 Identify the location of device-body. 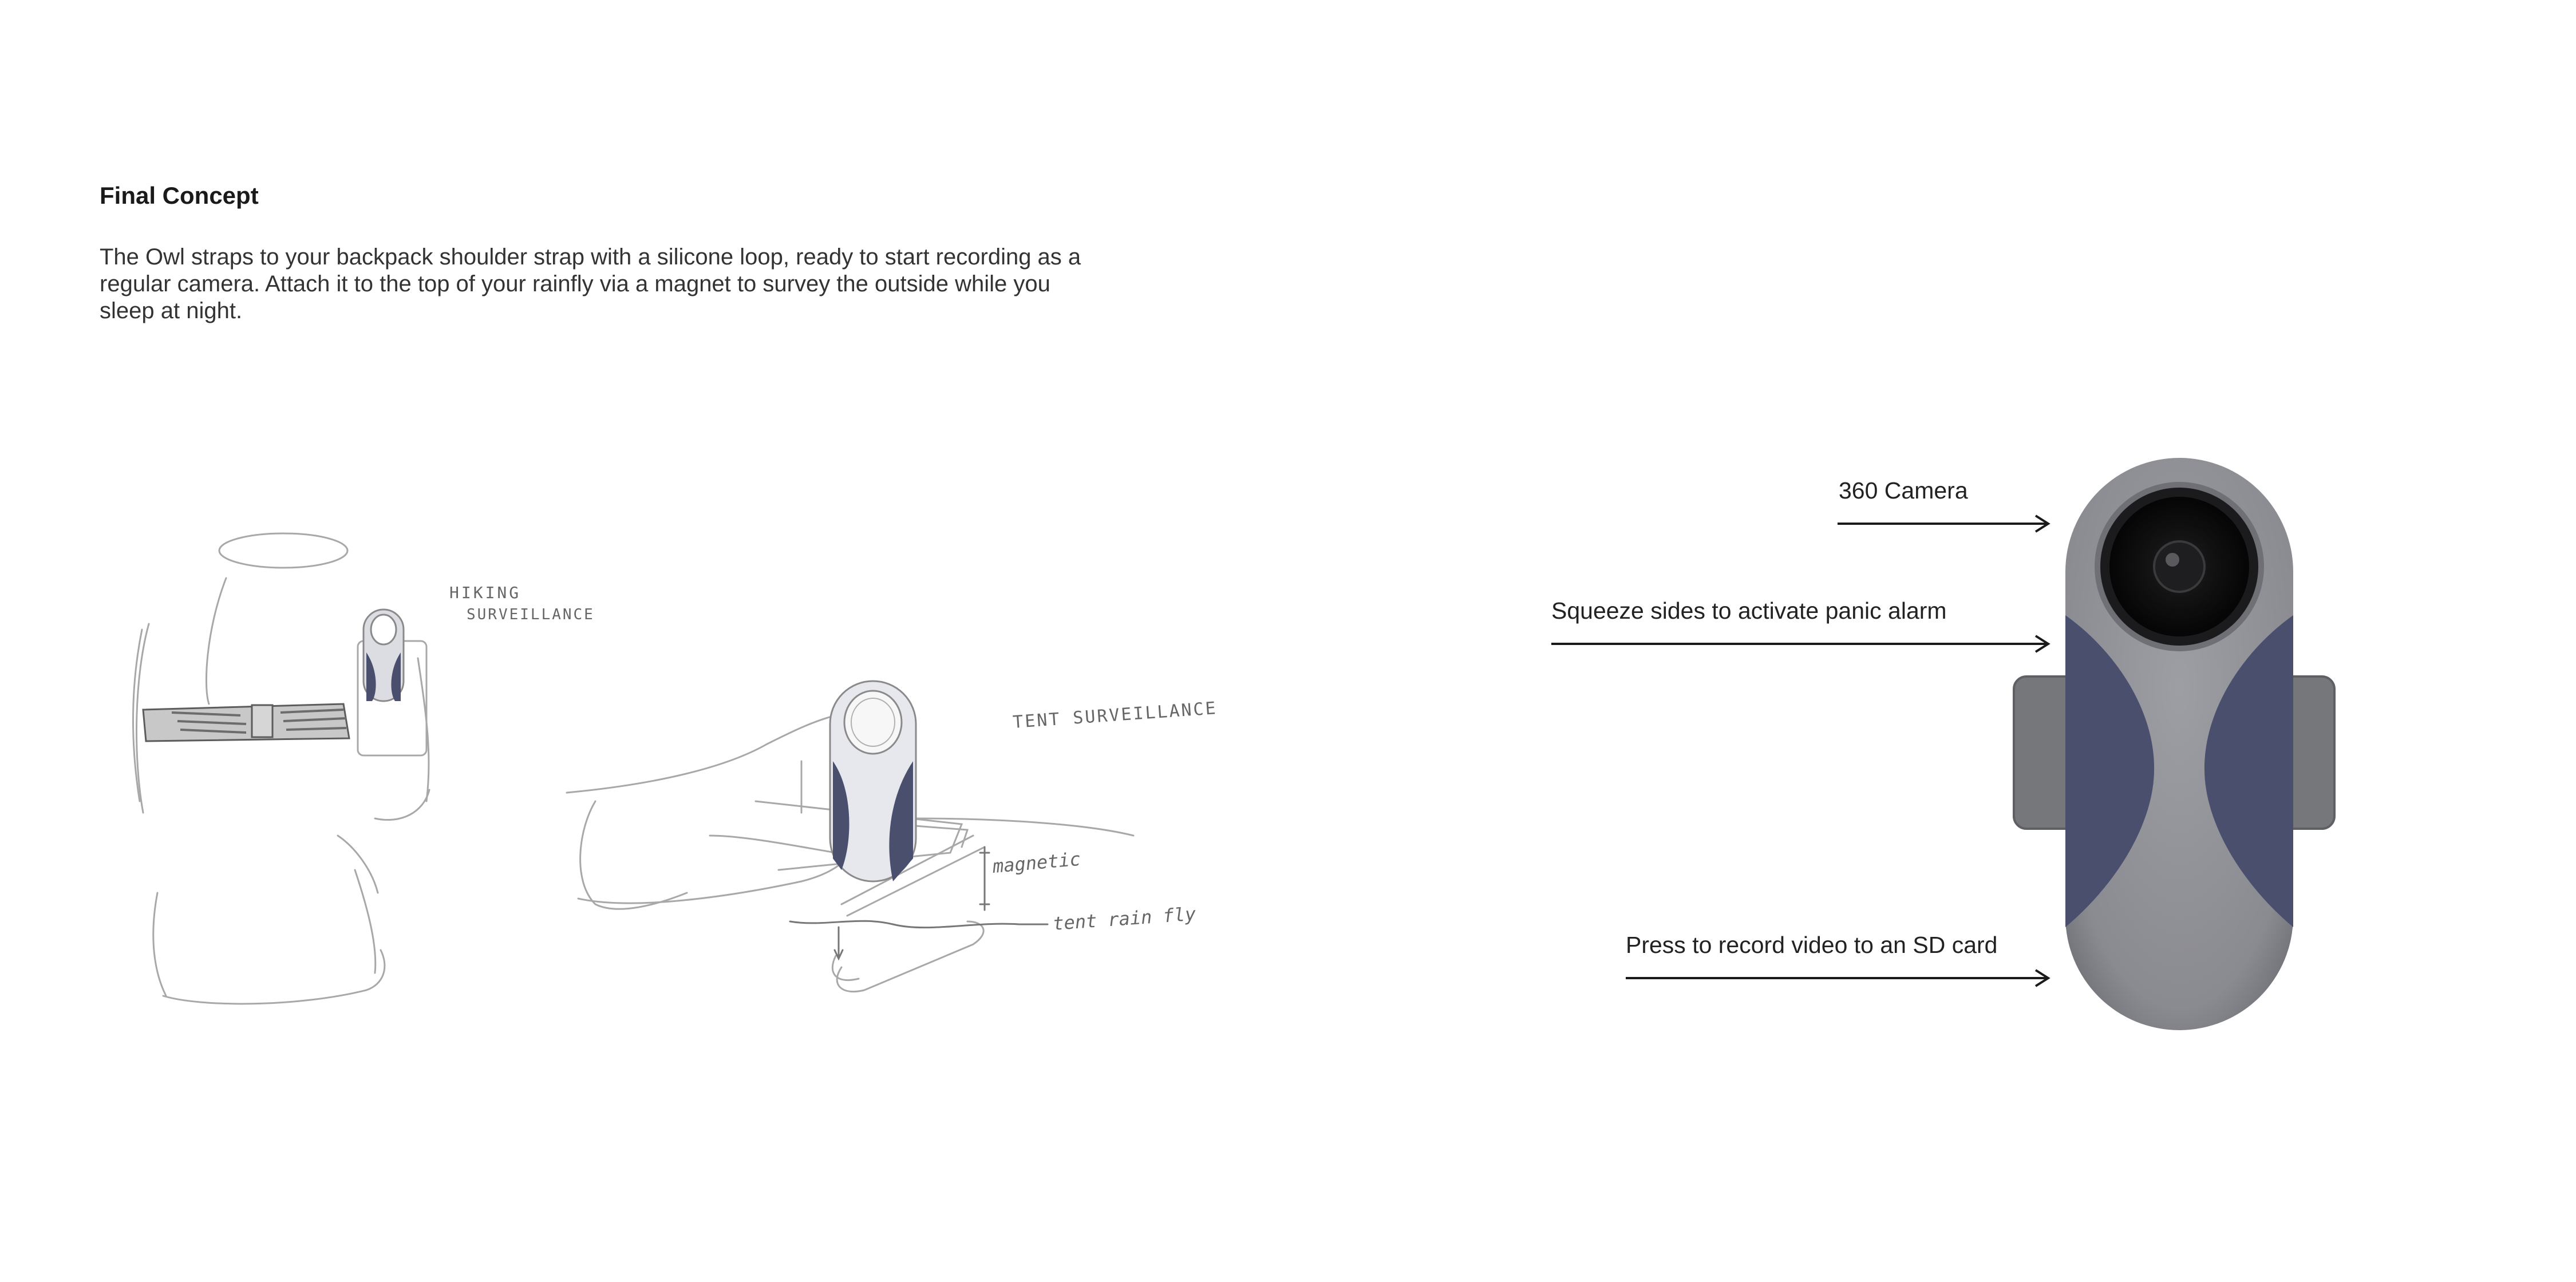
(2179, 744).